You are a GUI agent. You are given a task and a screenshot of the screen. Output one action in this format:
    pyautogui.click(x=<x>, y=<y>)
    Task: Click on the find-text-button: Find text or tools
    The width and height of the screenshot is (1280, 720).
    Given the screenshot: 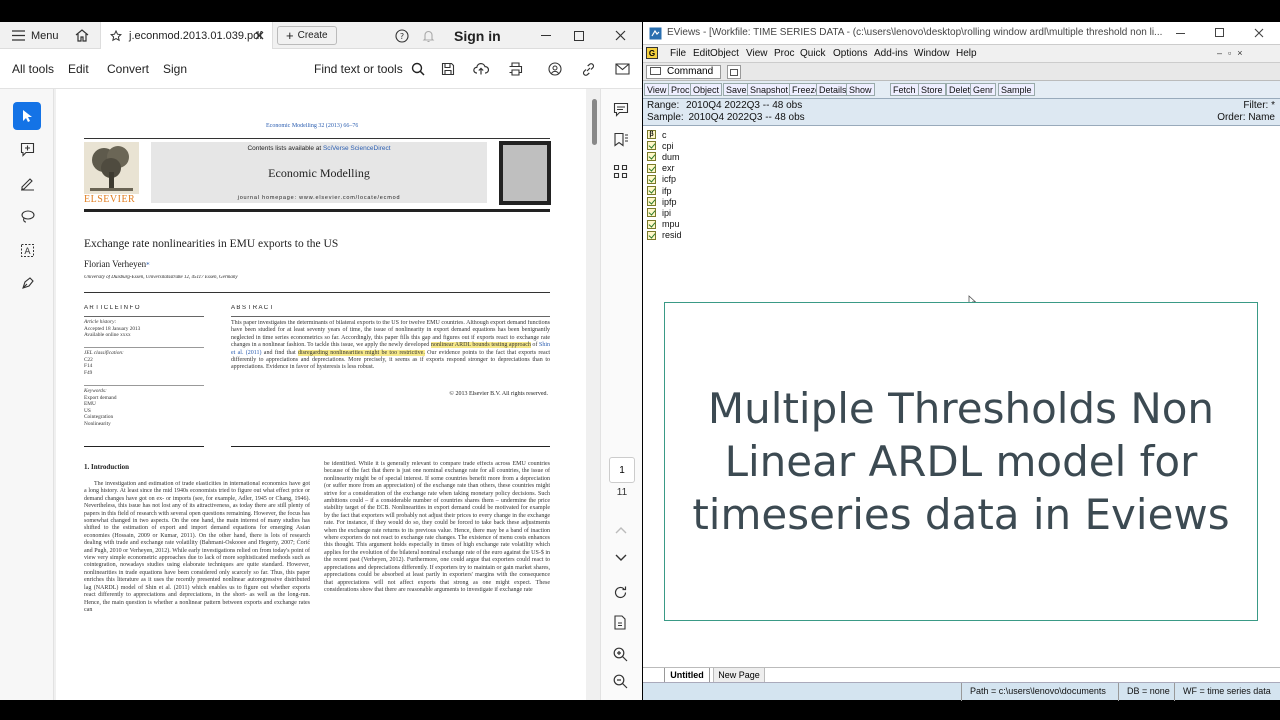 What is the action you would take?
    pyautogui.click(x=369, y=69)
    